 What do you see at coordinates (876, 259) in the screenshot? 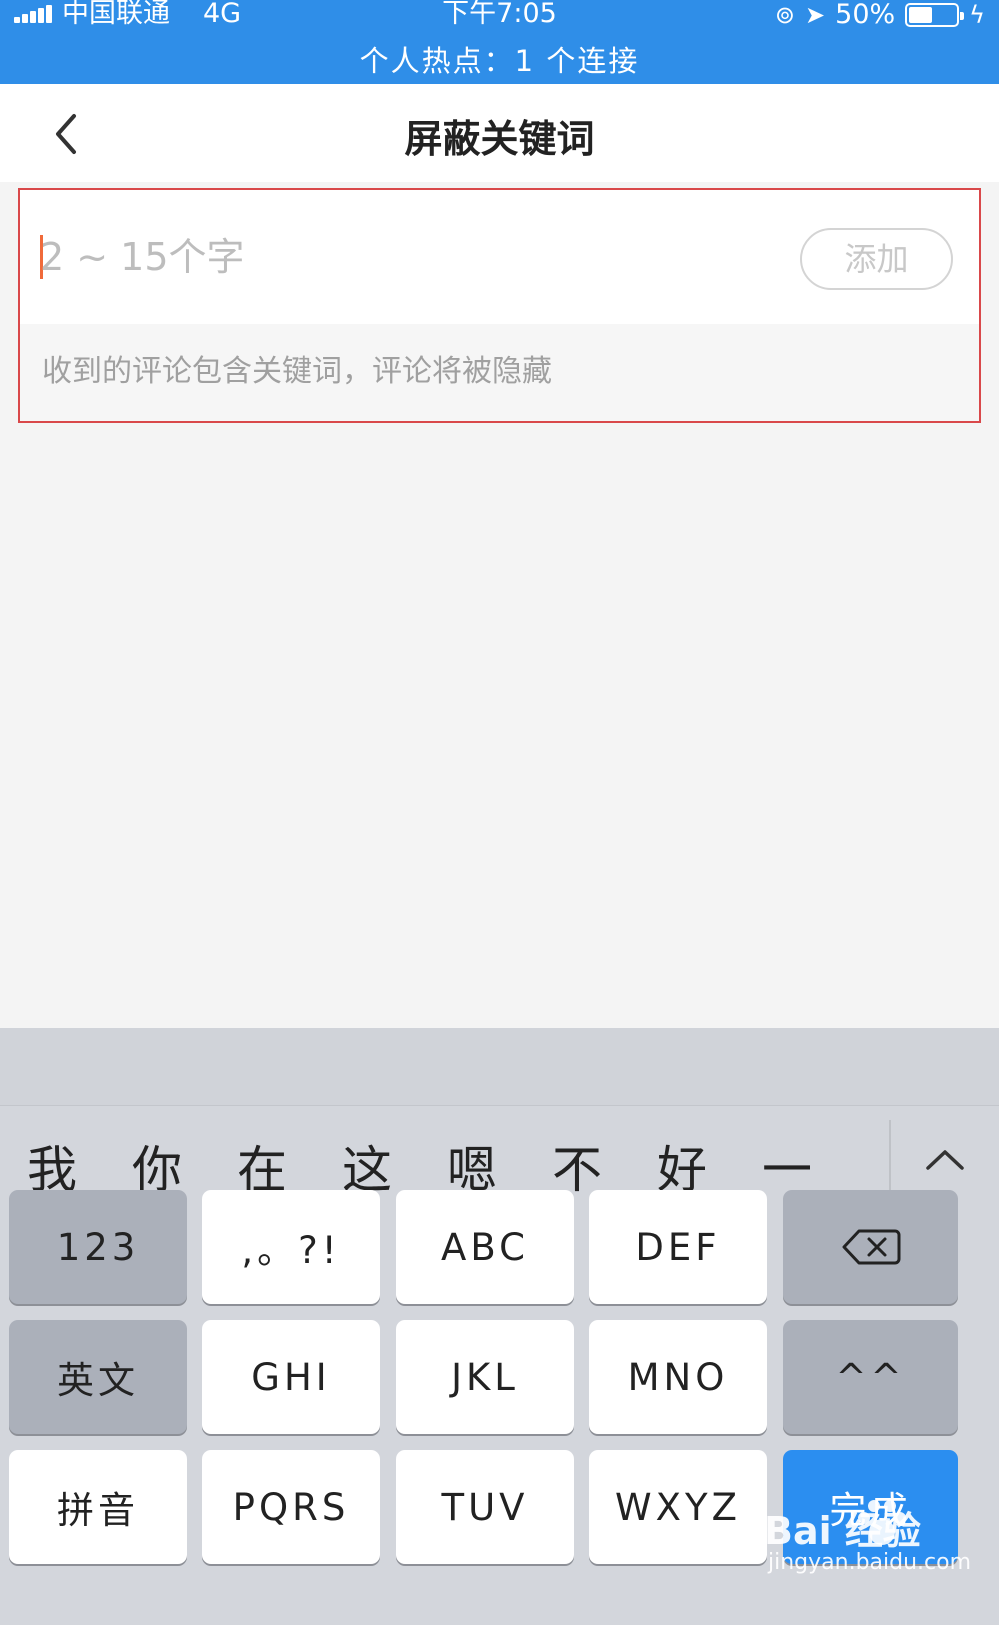
I see `add-button: 添加` at bounding box center [876, 259].